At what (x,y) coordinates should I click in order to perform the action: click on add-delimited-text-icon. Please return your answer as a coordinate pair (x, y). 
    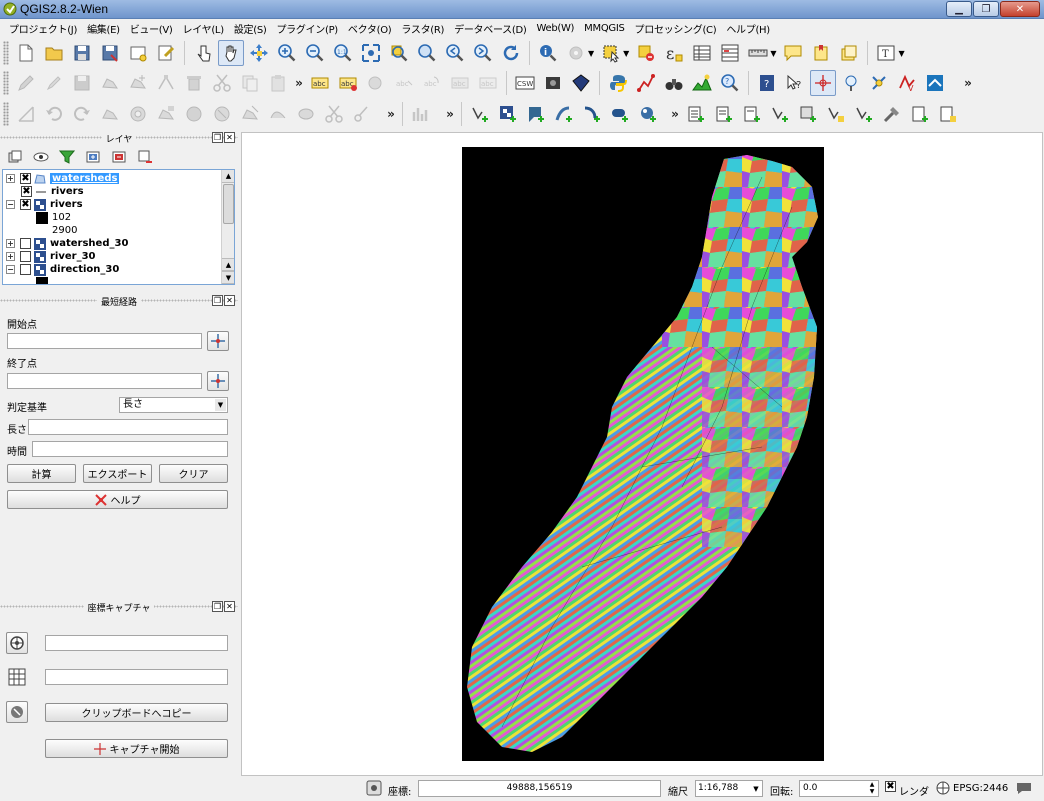
    Looking at the image, I should click on (836, 114).